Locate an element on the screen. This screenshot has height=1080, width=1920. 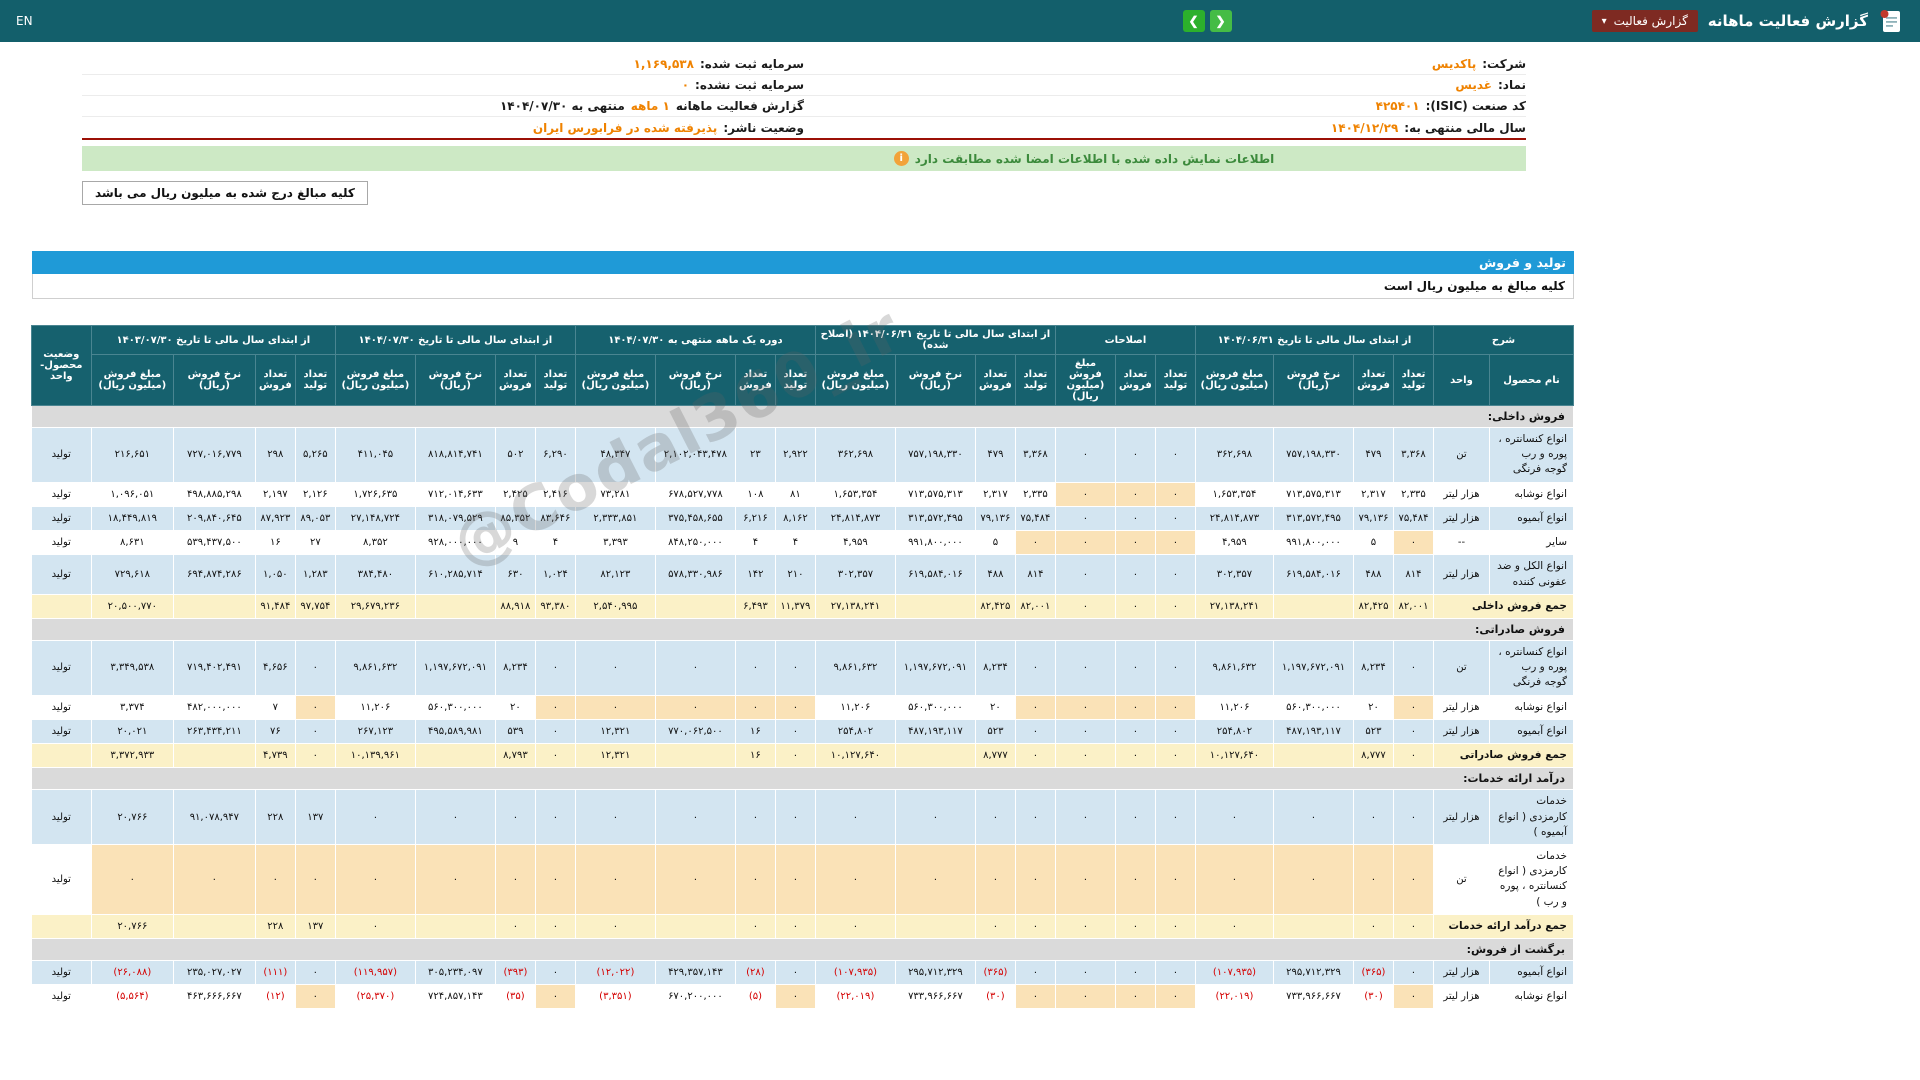
summary-title: جمع فروش صادراتی is located at coordinates (1503, 756).